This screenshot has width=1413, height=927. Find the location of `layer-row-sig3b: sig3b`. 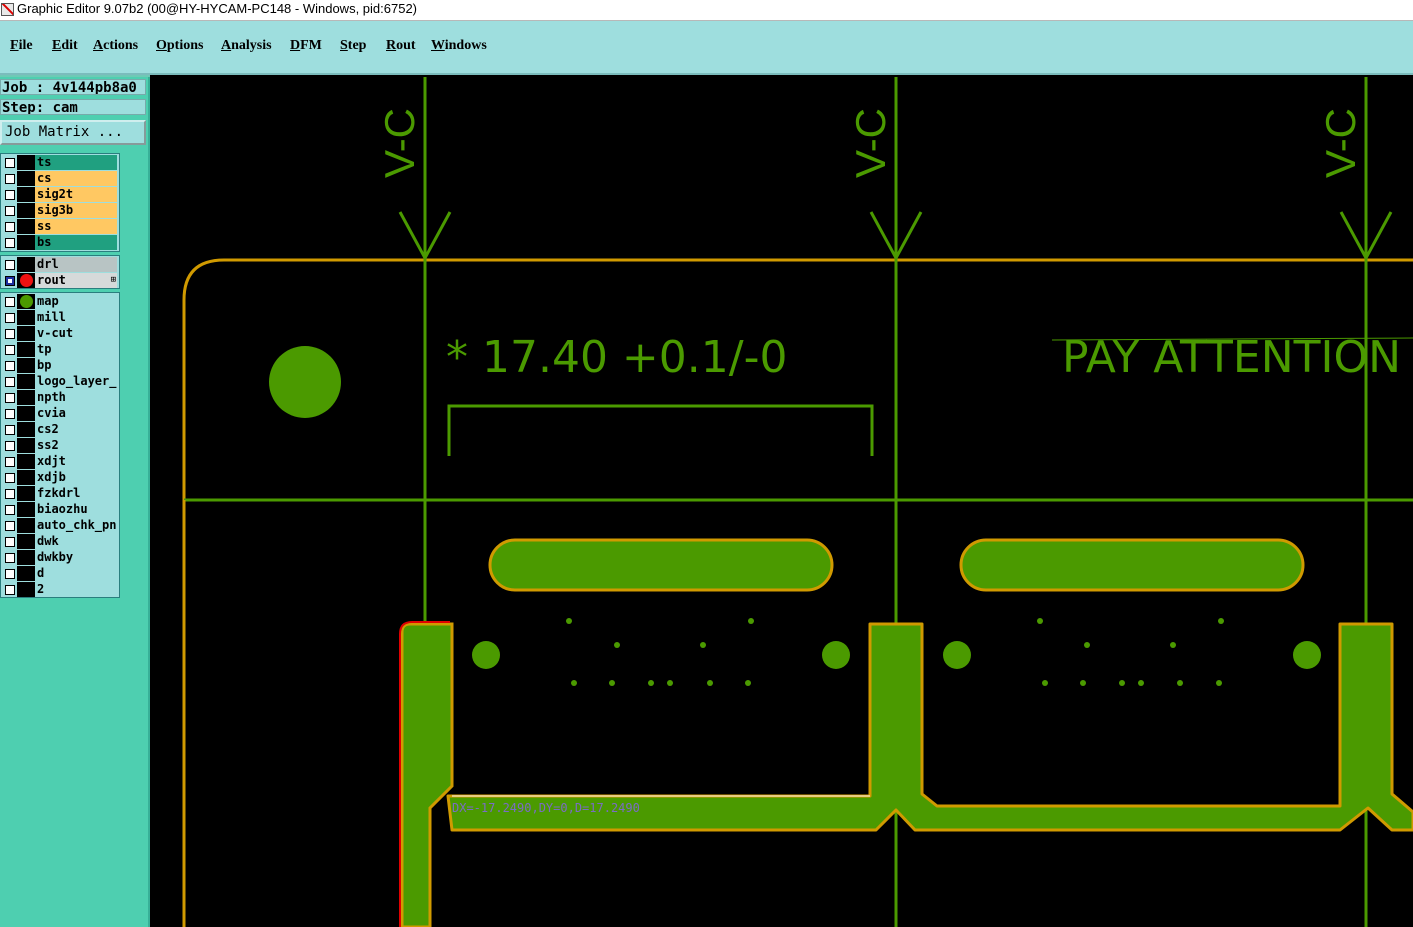

layer-row-sig3b: sig3b is located at coordinates (60, 210).